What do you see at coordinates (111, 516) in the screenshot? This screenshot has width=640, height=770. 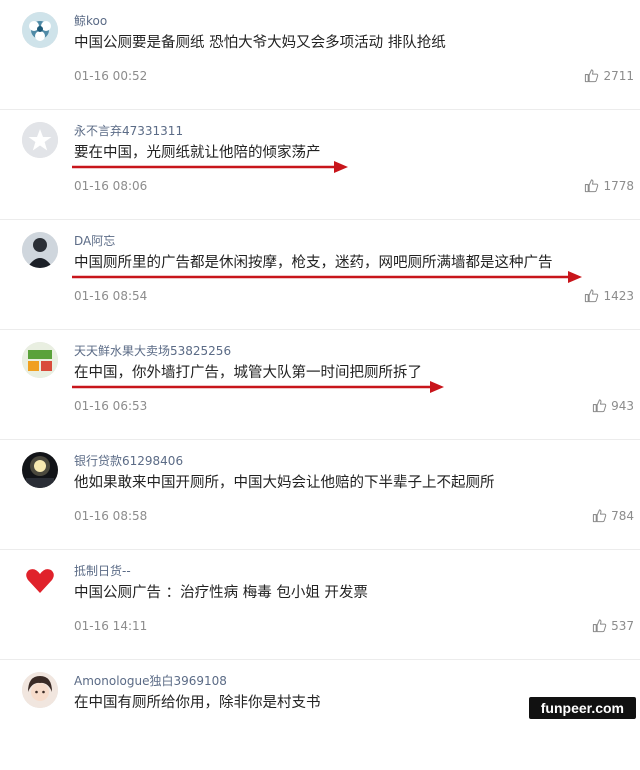 I see `timestamp: 01-16 08:58` at bounding box center [111, 516].